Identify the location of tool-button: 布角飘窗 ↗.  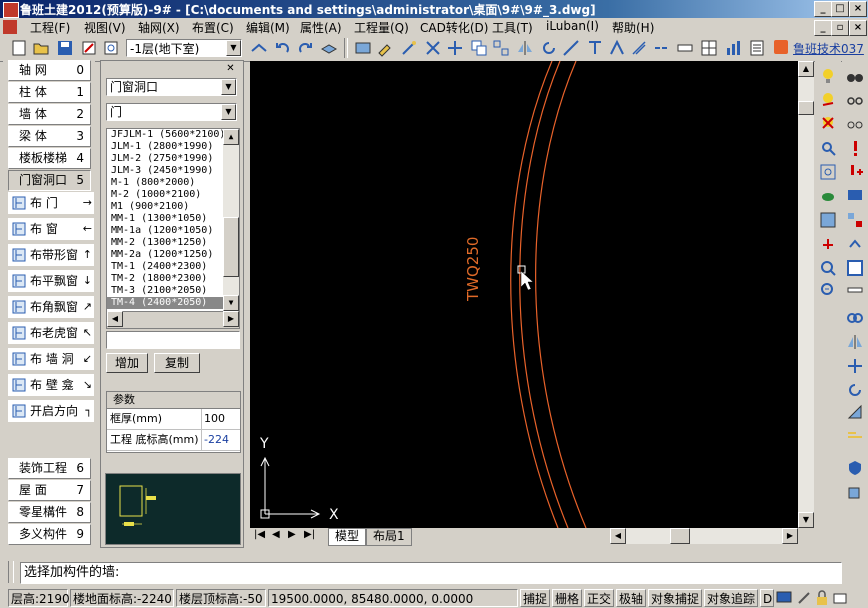
(51, 307).